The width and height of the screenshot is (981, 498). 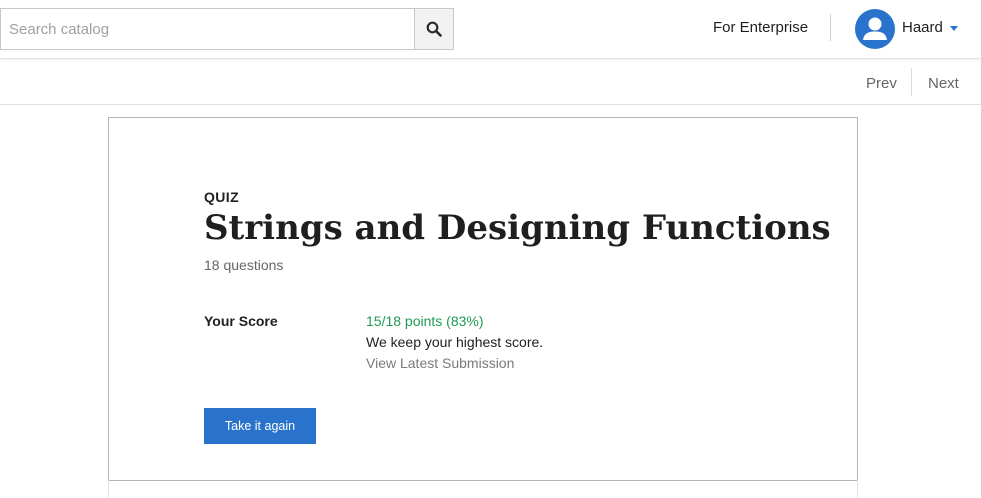 I want to click on take-it-again-button: Take it again, so click(x=260, y=426).